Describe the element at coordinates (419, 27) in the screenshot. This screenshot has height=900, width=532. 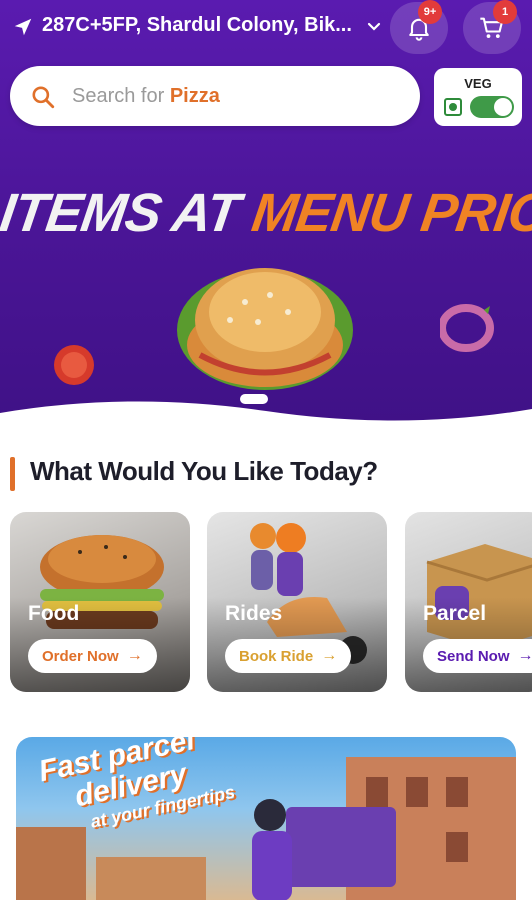
I see `notifications-button: 9+` at that location.